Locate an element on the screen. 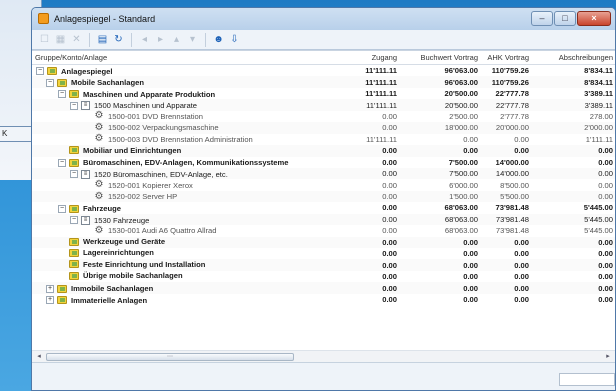  header-ahk: AHK Vortrag is located at coordinates (507, 57).